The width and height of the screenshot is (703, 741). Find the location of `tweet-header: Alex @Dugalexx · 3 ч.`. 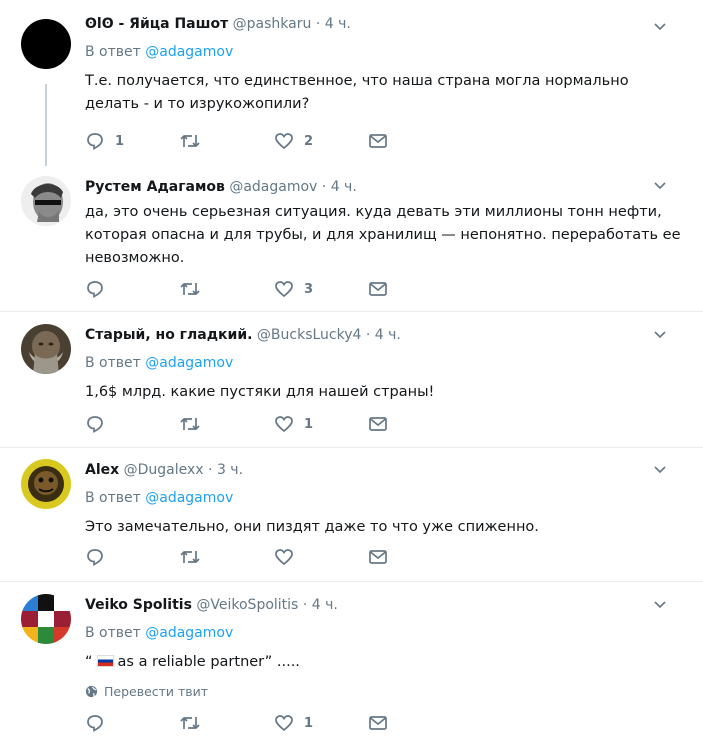

tweet-header: Alex @Dugalexx · 3 ч. is located at coordinates (384, 470).